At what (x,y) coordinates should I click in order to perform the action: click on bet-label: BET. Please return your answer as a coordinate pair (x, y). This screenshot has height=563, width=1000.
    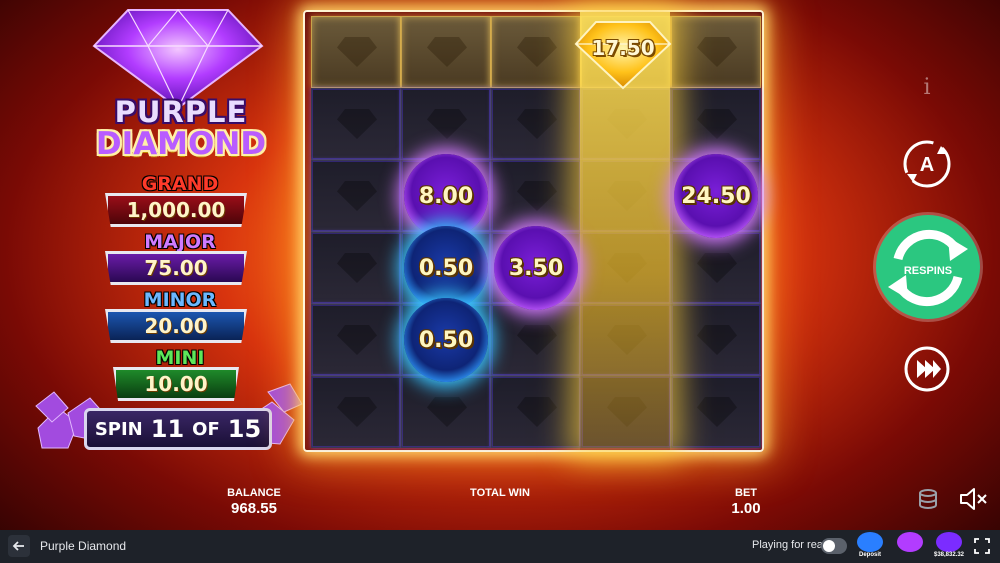
    Looking at the image, I should click on (746, 493).